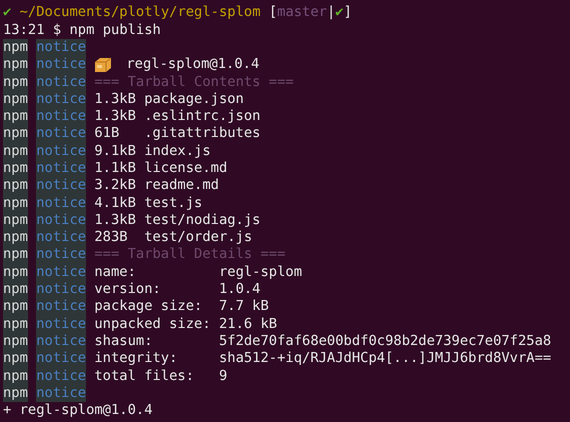  Describe the element at coordinates (202, 116) in the screenshot. I see `file-name: .eslintrc.json` at that location.